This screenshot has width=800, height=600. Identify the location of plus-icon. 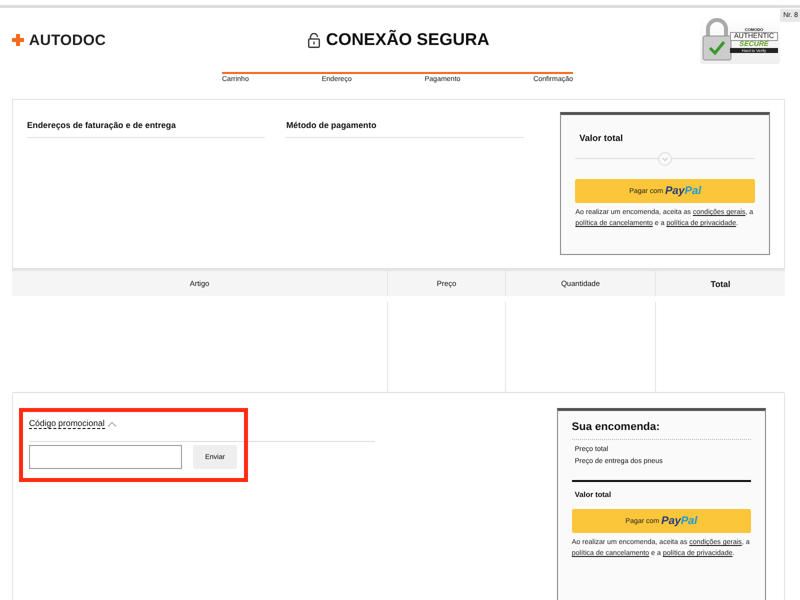
(18, 40).